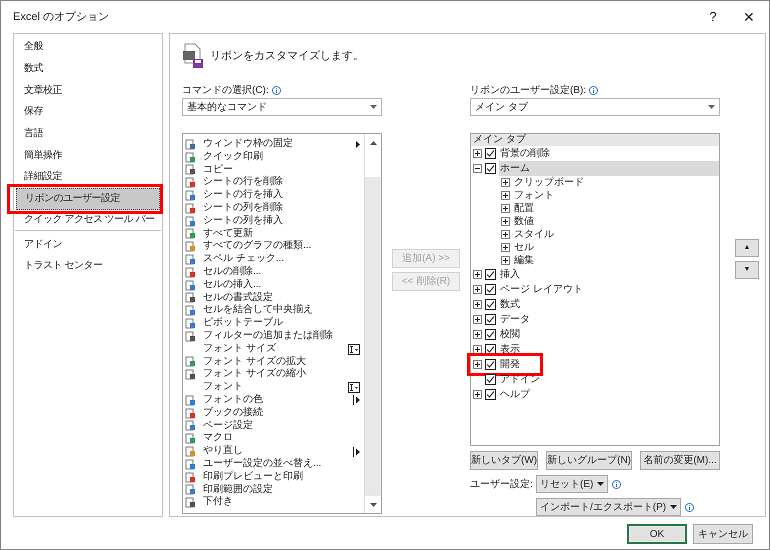  Describe the element at coordinates (609, 168) in the screenshot. I see `tree-item: ホーム` at that location.